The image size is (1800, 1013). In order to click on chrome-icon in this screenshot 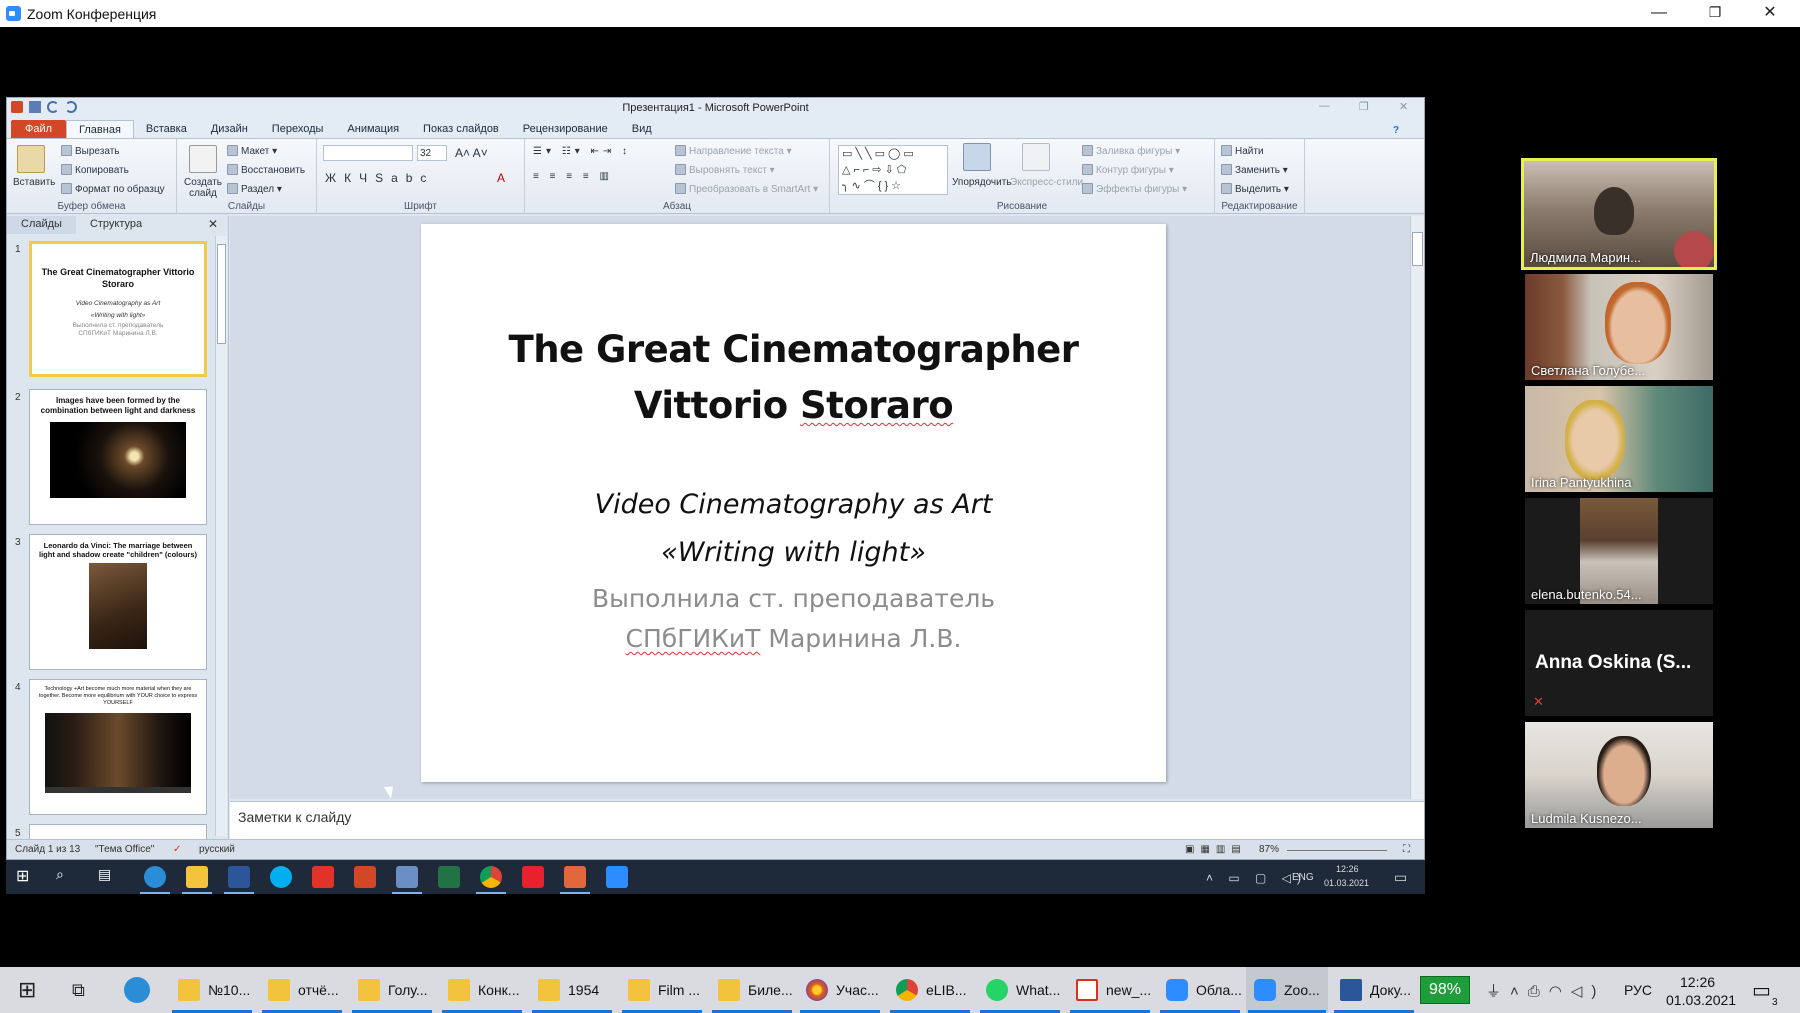, I will do `click(491, 877)`.